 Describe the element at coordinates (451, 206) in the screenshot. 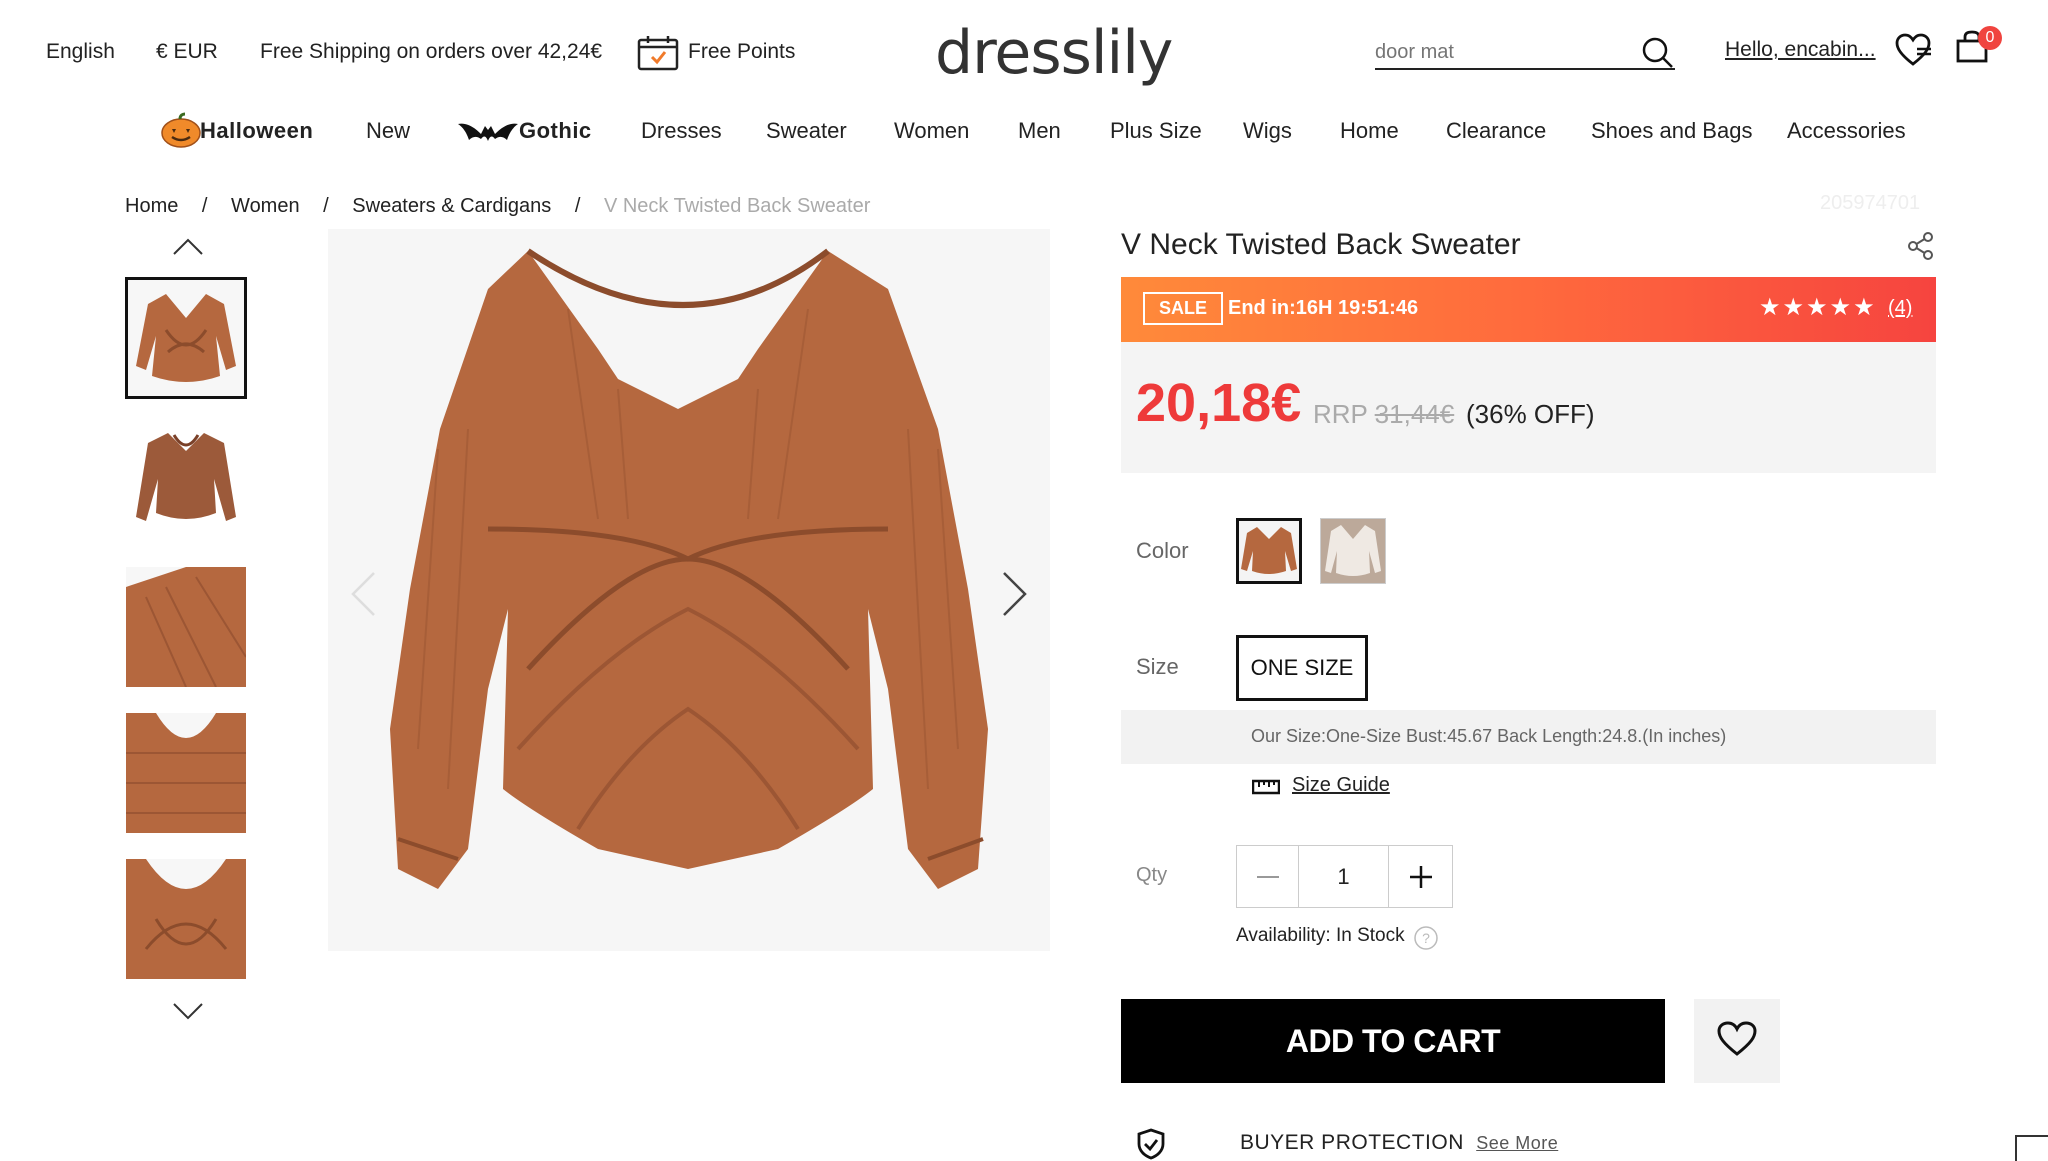

I see `breadcrumb-sweaters: Sweaters & Cardigans` at that location.